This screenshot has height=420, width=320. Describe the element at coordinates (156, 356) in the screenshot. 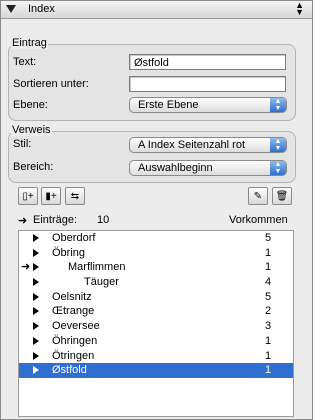

I see `list-item: Ötringen 1` at that location.